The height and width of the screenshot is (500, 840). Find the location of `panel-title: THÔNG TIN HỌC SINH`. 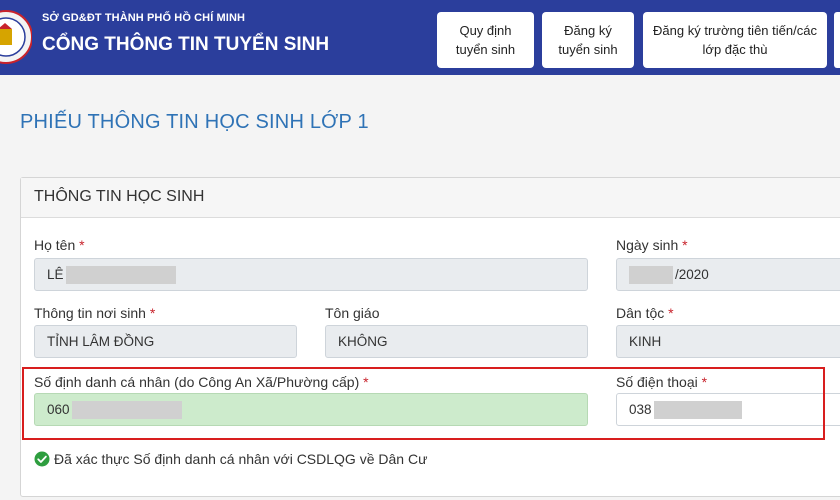

panel-title: THÔNG TIN HỌC SINH is located at coordinates (119, 196).